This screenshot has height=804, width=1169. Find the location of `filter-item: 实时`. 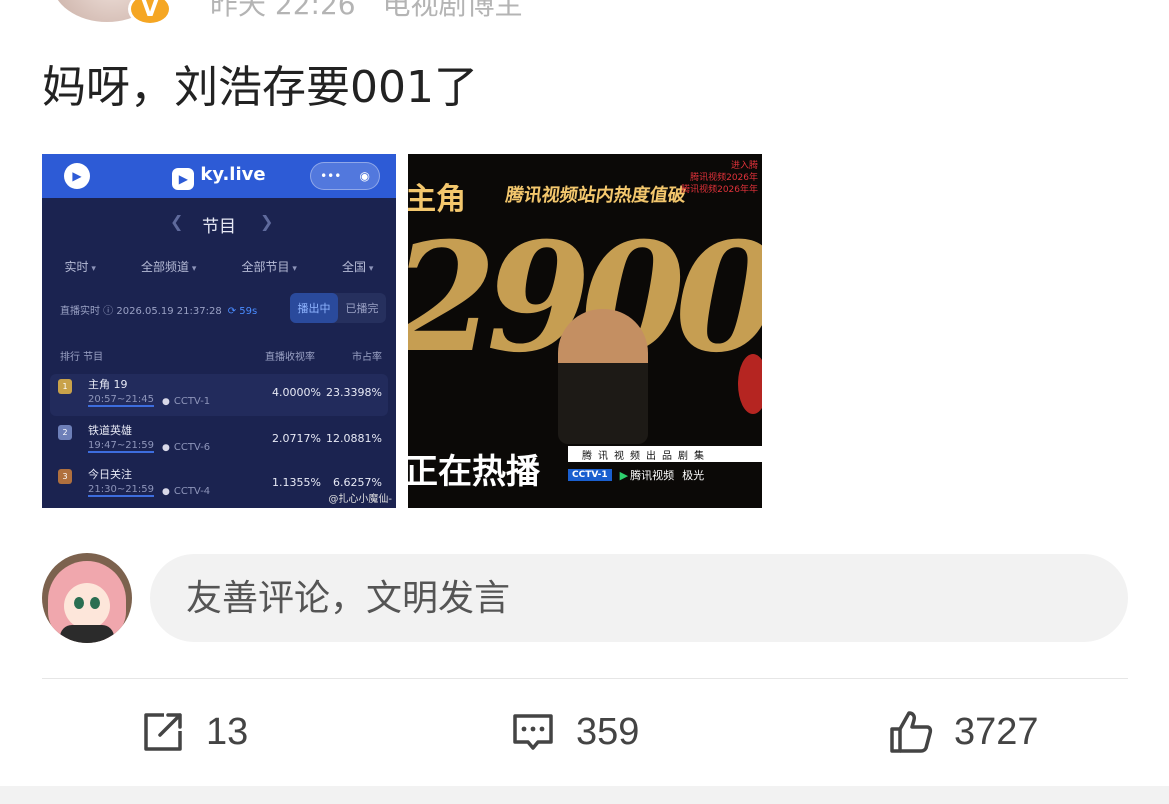

filter-item: 实时 is located at coordinates (80, 266).